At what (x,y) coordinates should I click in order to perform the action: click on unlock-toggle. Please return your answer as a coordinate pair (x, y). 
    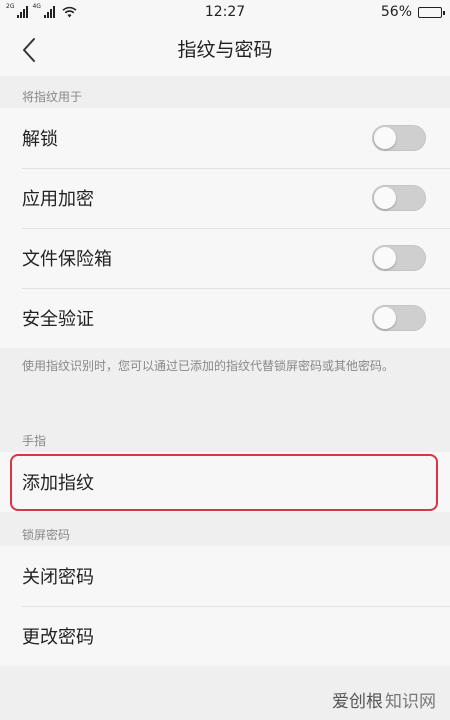
    Looking at the image, I should click on (399, 138).